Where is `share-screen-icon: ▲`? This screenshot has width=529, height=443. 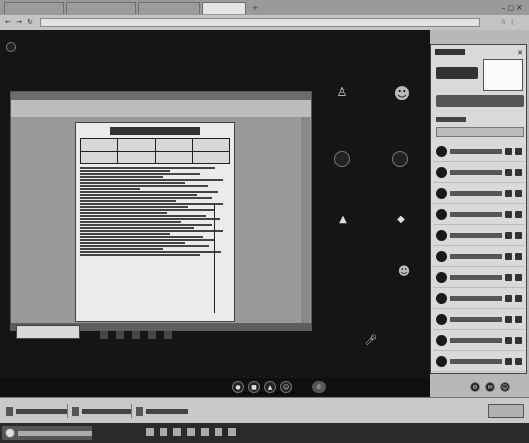
share-screen-icon: ▲ is located at coordinates (270, 387).